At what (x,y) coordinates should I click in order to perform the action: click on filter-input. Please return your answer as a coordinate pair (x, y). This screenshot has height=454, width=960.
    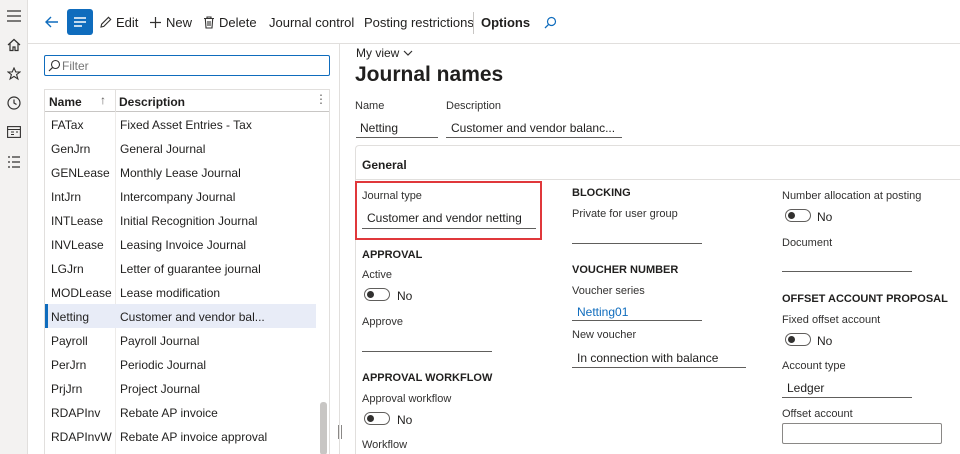
    Looking at the image, I should click on (192, 65).